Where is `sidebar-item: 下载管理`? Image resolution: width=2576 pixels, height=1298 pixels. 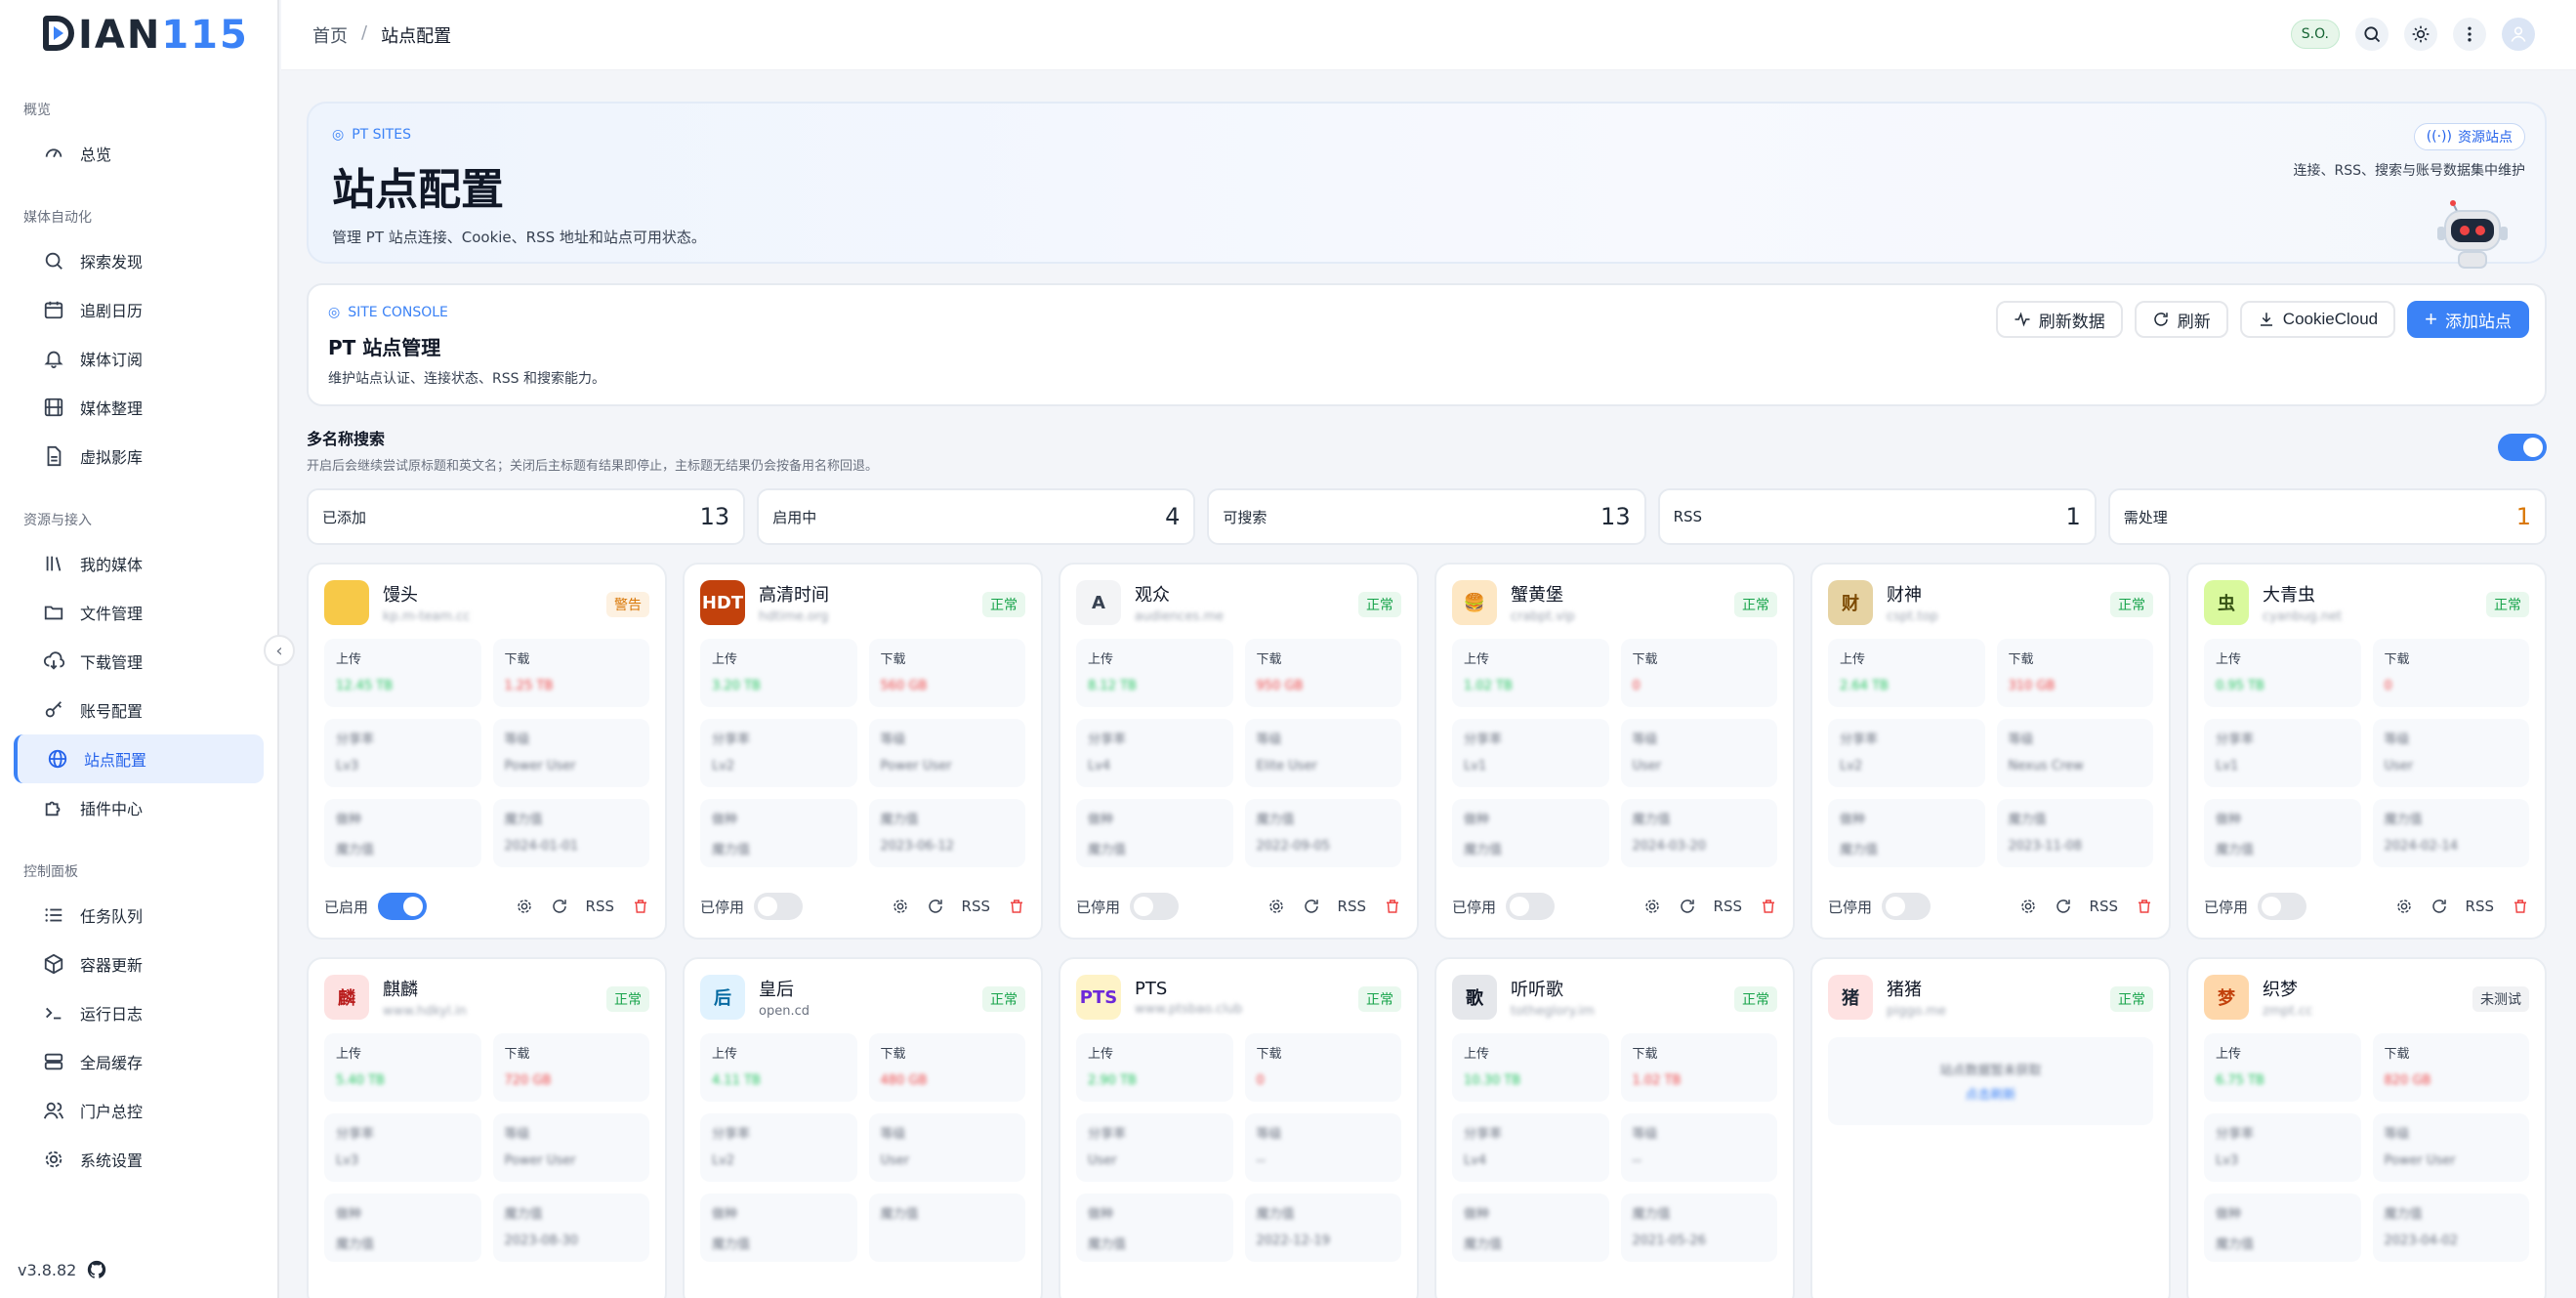
sidebar-item: 下载管理 is located at coordinates (139, 661).